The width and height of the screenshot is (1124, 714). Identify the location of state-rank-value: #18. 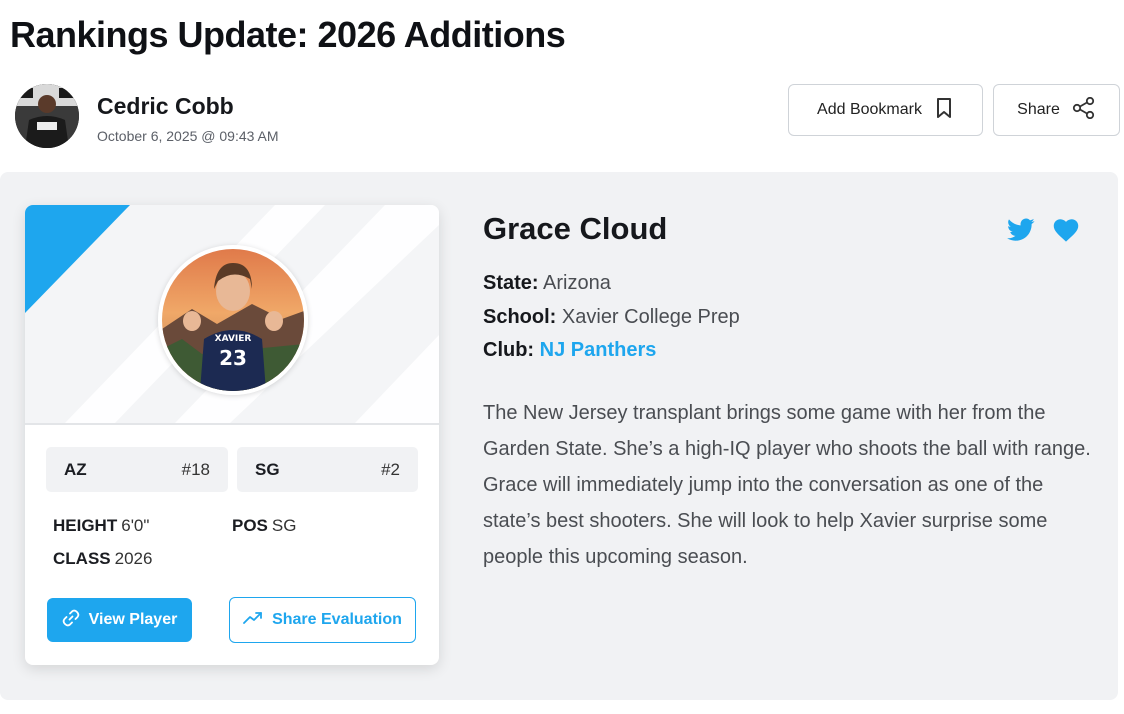
(195, 469).